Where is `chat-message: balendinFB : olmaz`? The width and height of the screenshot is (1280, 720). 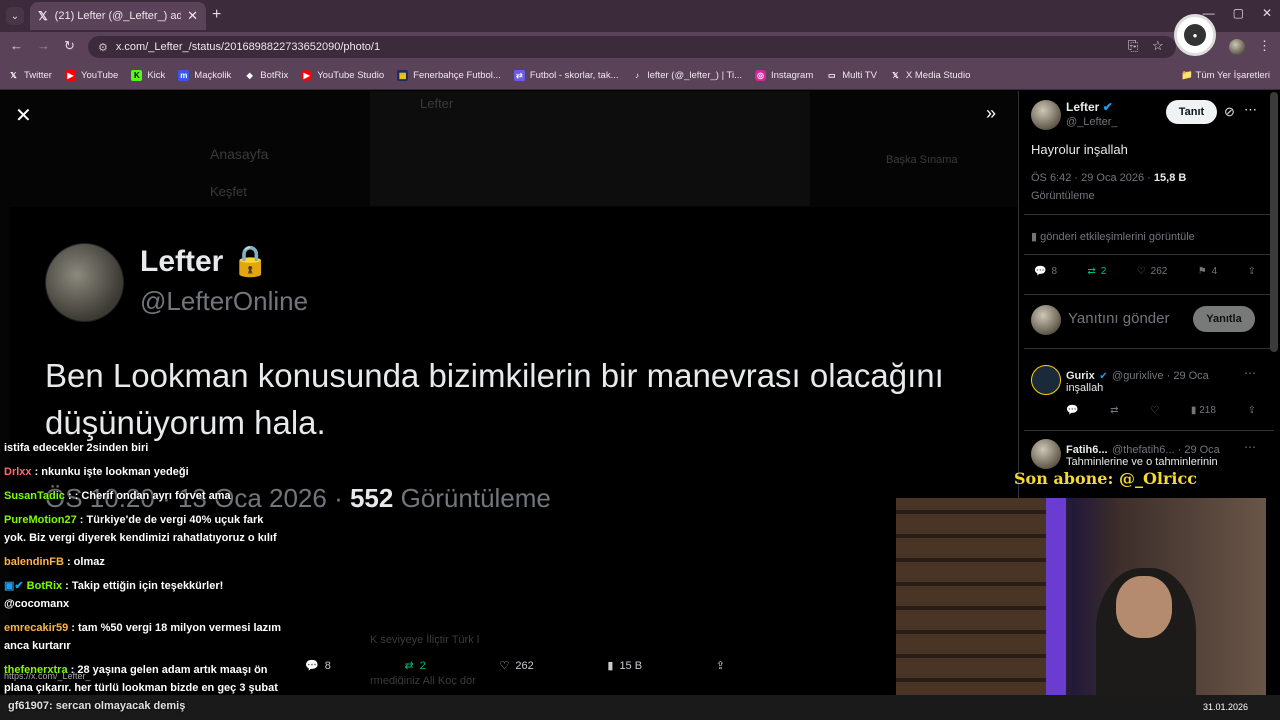
chat-message: balendinFB : olmaz is located at coordinates (54, 562).